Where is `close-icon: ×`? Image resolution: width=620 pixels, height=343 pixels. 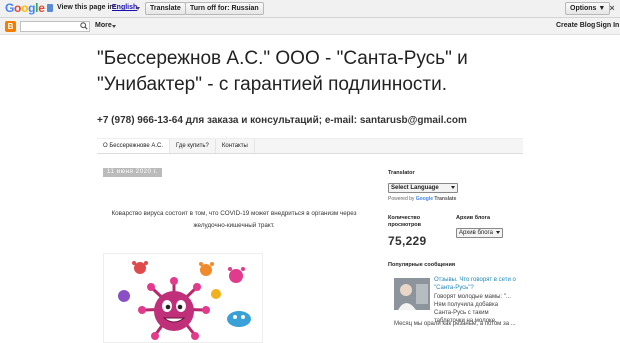 close-icon: × is located at coordinates (612, 8).